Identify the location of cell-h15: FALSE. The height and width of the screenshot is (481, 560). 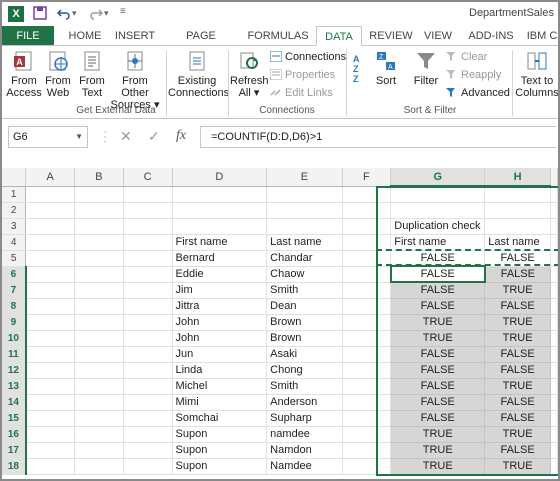
(517, 418).